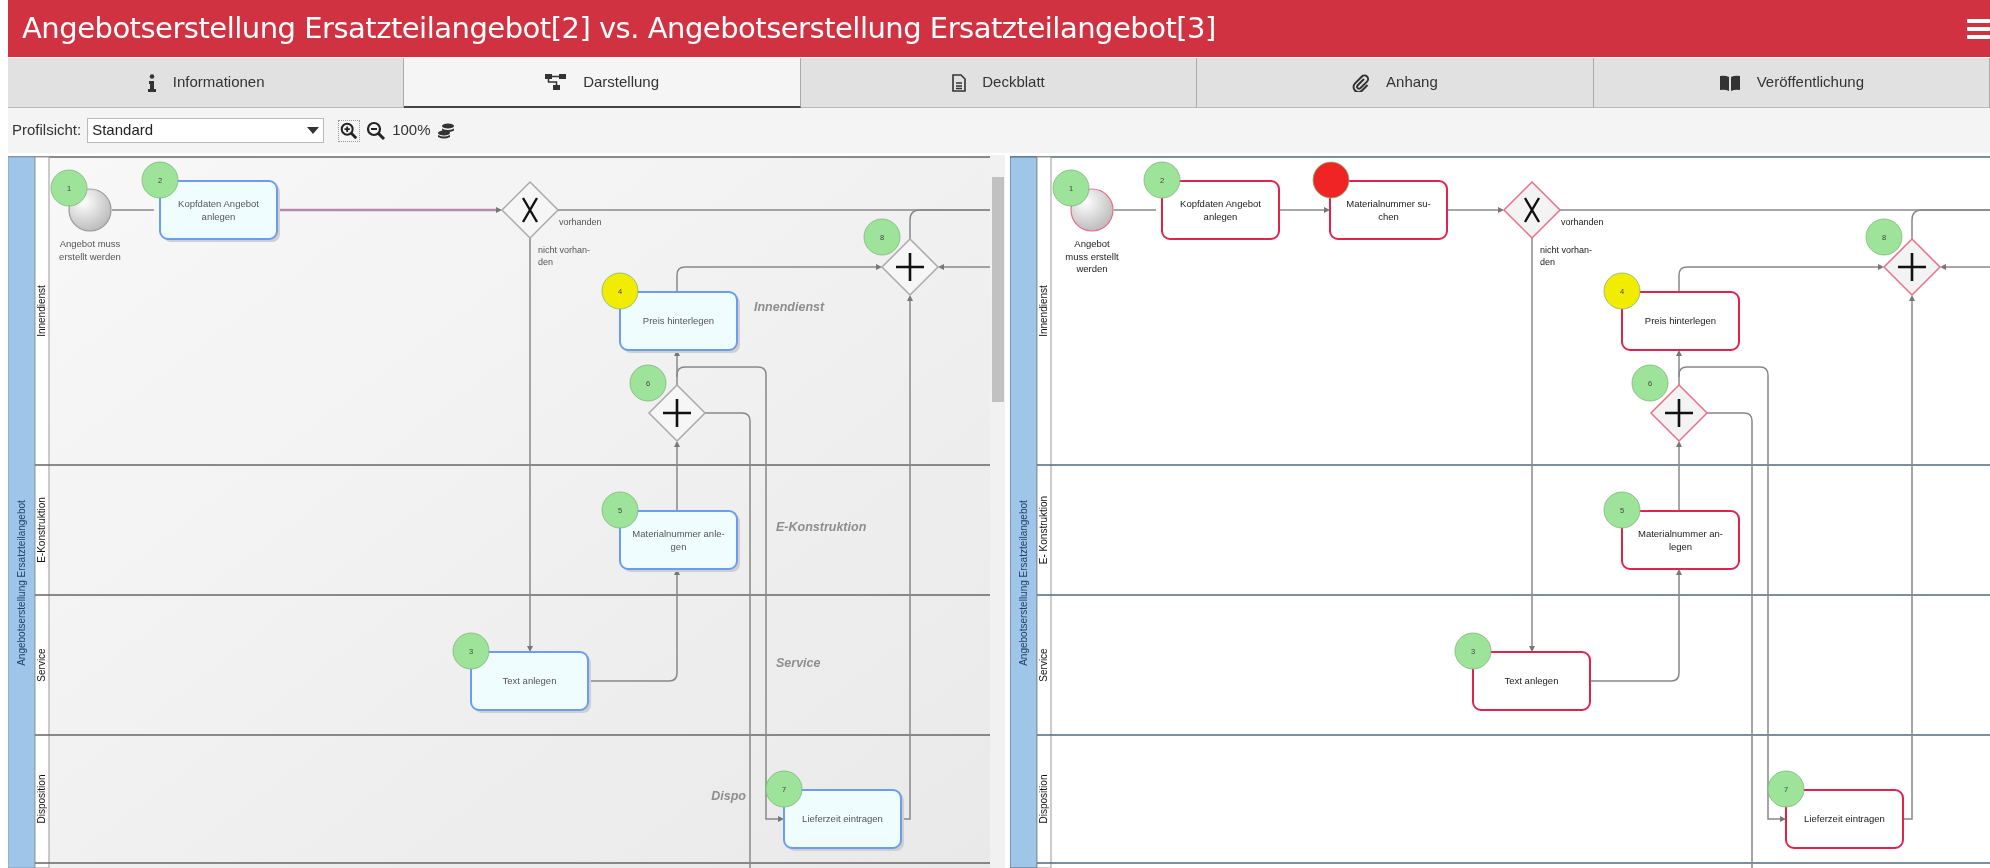 The height and width of the screenshot is (868, 1990). I want to click on lane-label: E- Konstruktion, so click(1043, 530).